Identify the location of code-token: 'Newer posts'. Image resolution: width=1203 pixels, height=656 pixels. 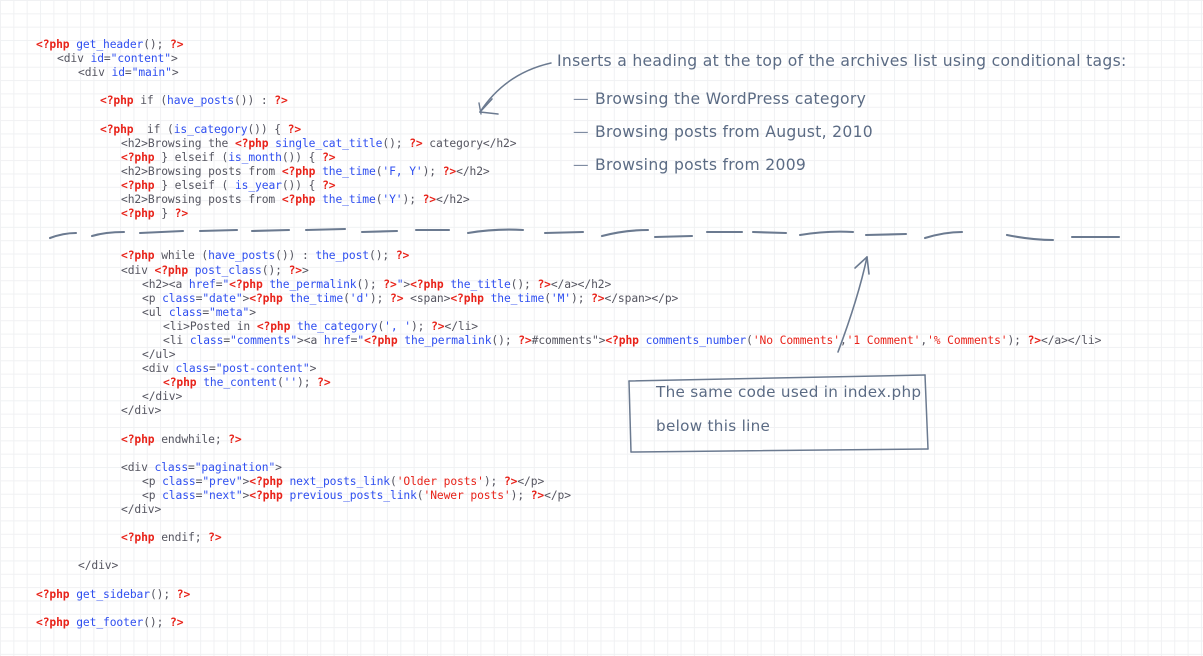
(467, 495).